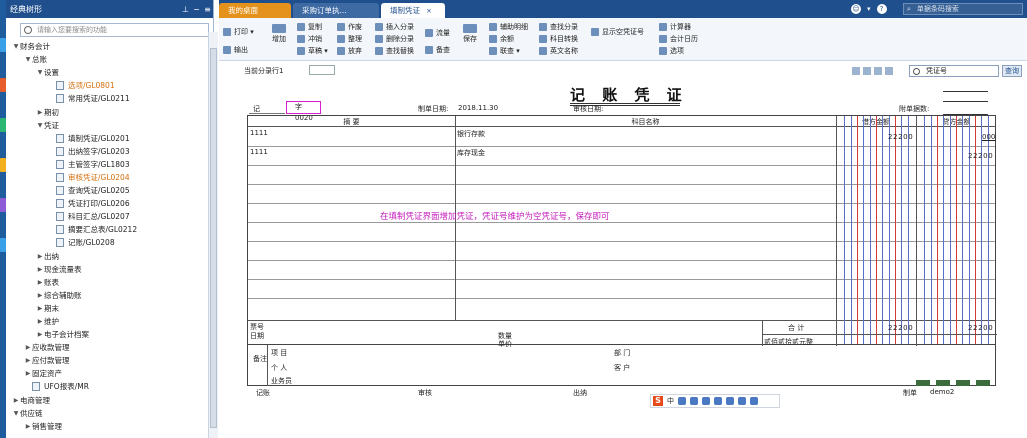  I want to click on dropdown-icon: ▾, so click(869, 9).